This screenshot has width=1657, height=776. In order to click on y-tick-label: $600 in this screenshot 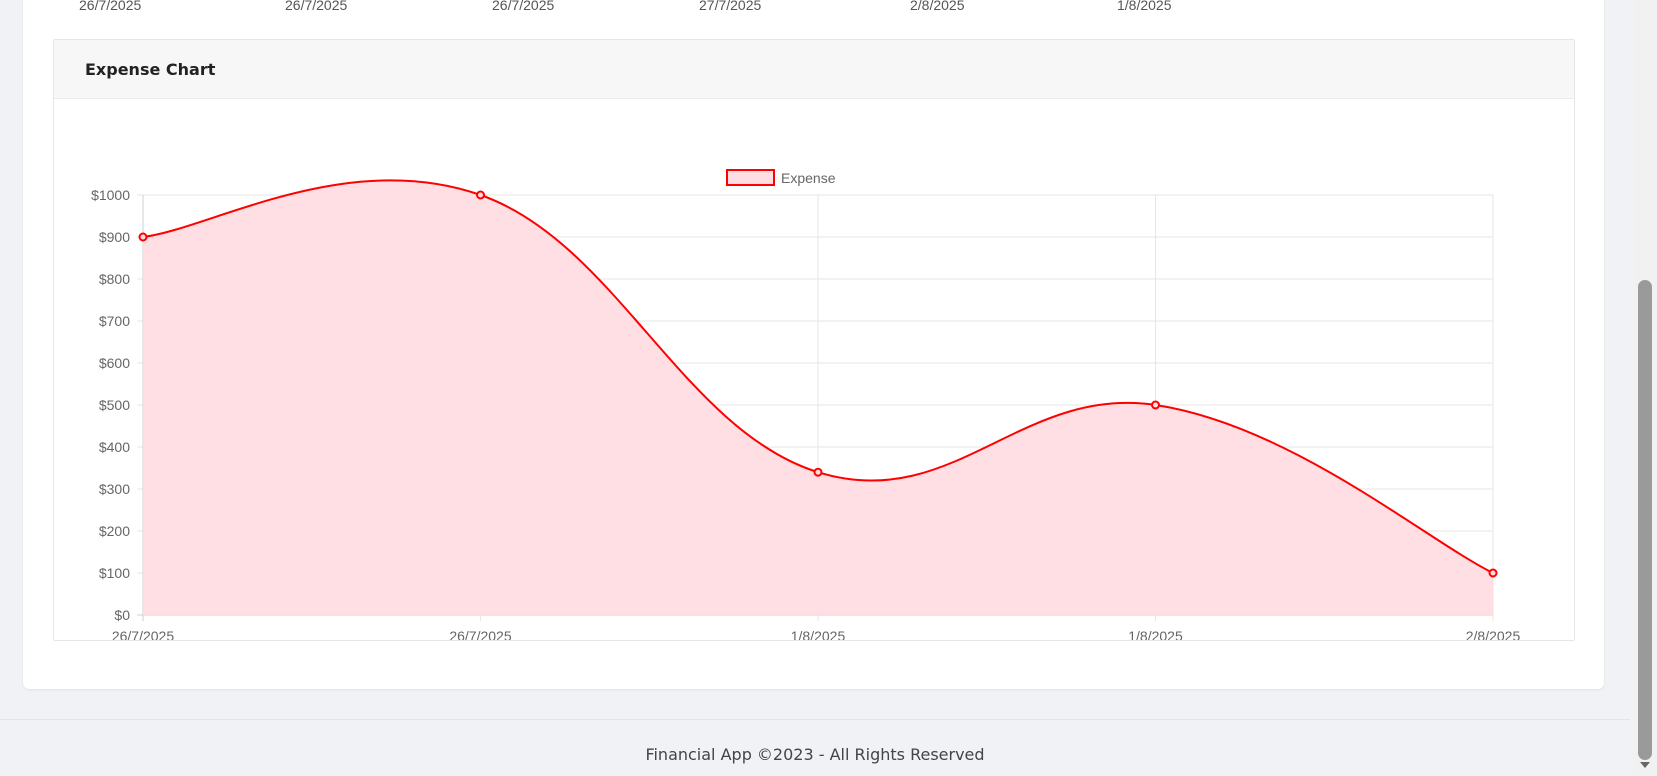, I will do `click(114, 363)`.